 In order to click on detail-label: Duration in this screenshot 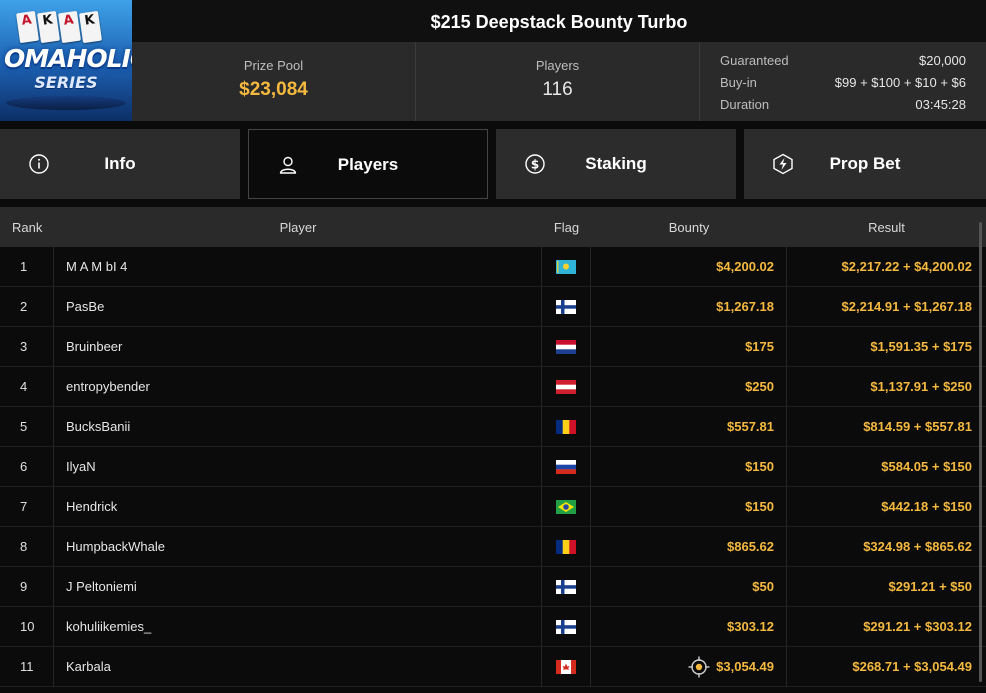, I will do `click(745, 104)`.